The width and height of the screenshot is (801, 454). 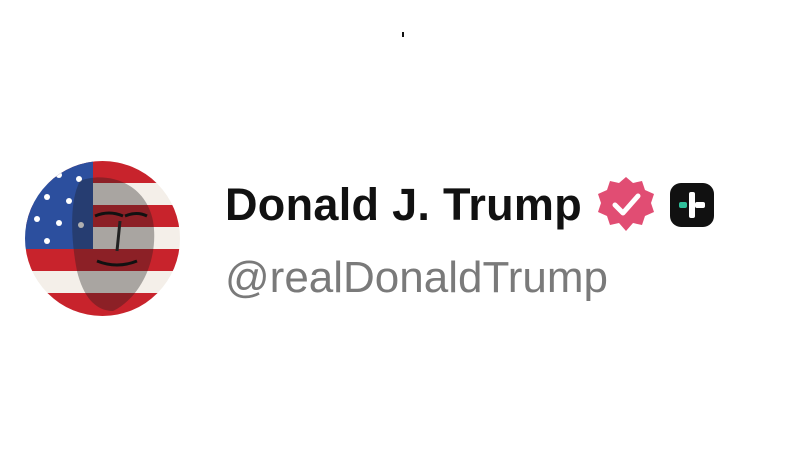 What do you see at coordinates (626, 205) in the screenshot?
I see `verified-badge-icon` at bounding box center [626, 205].